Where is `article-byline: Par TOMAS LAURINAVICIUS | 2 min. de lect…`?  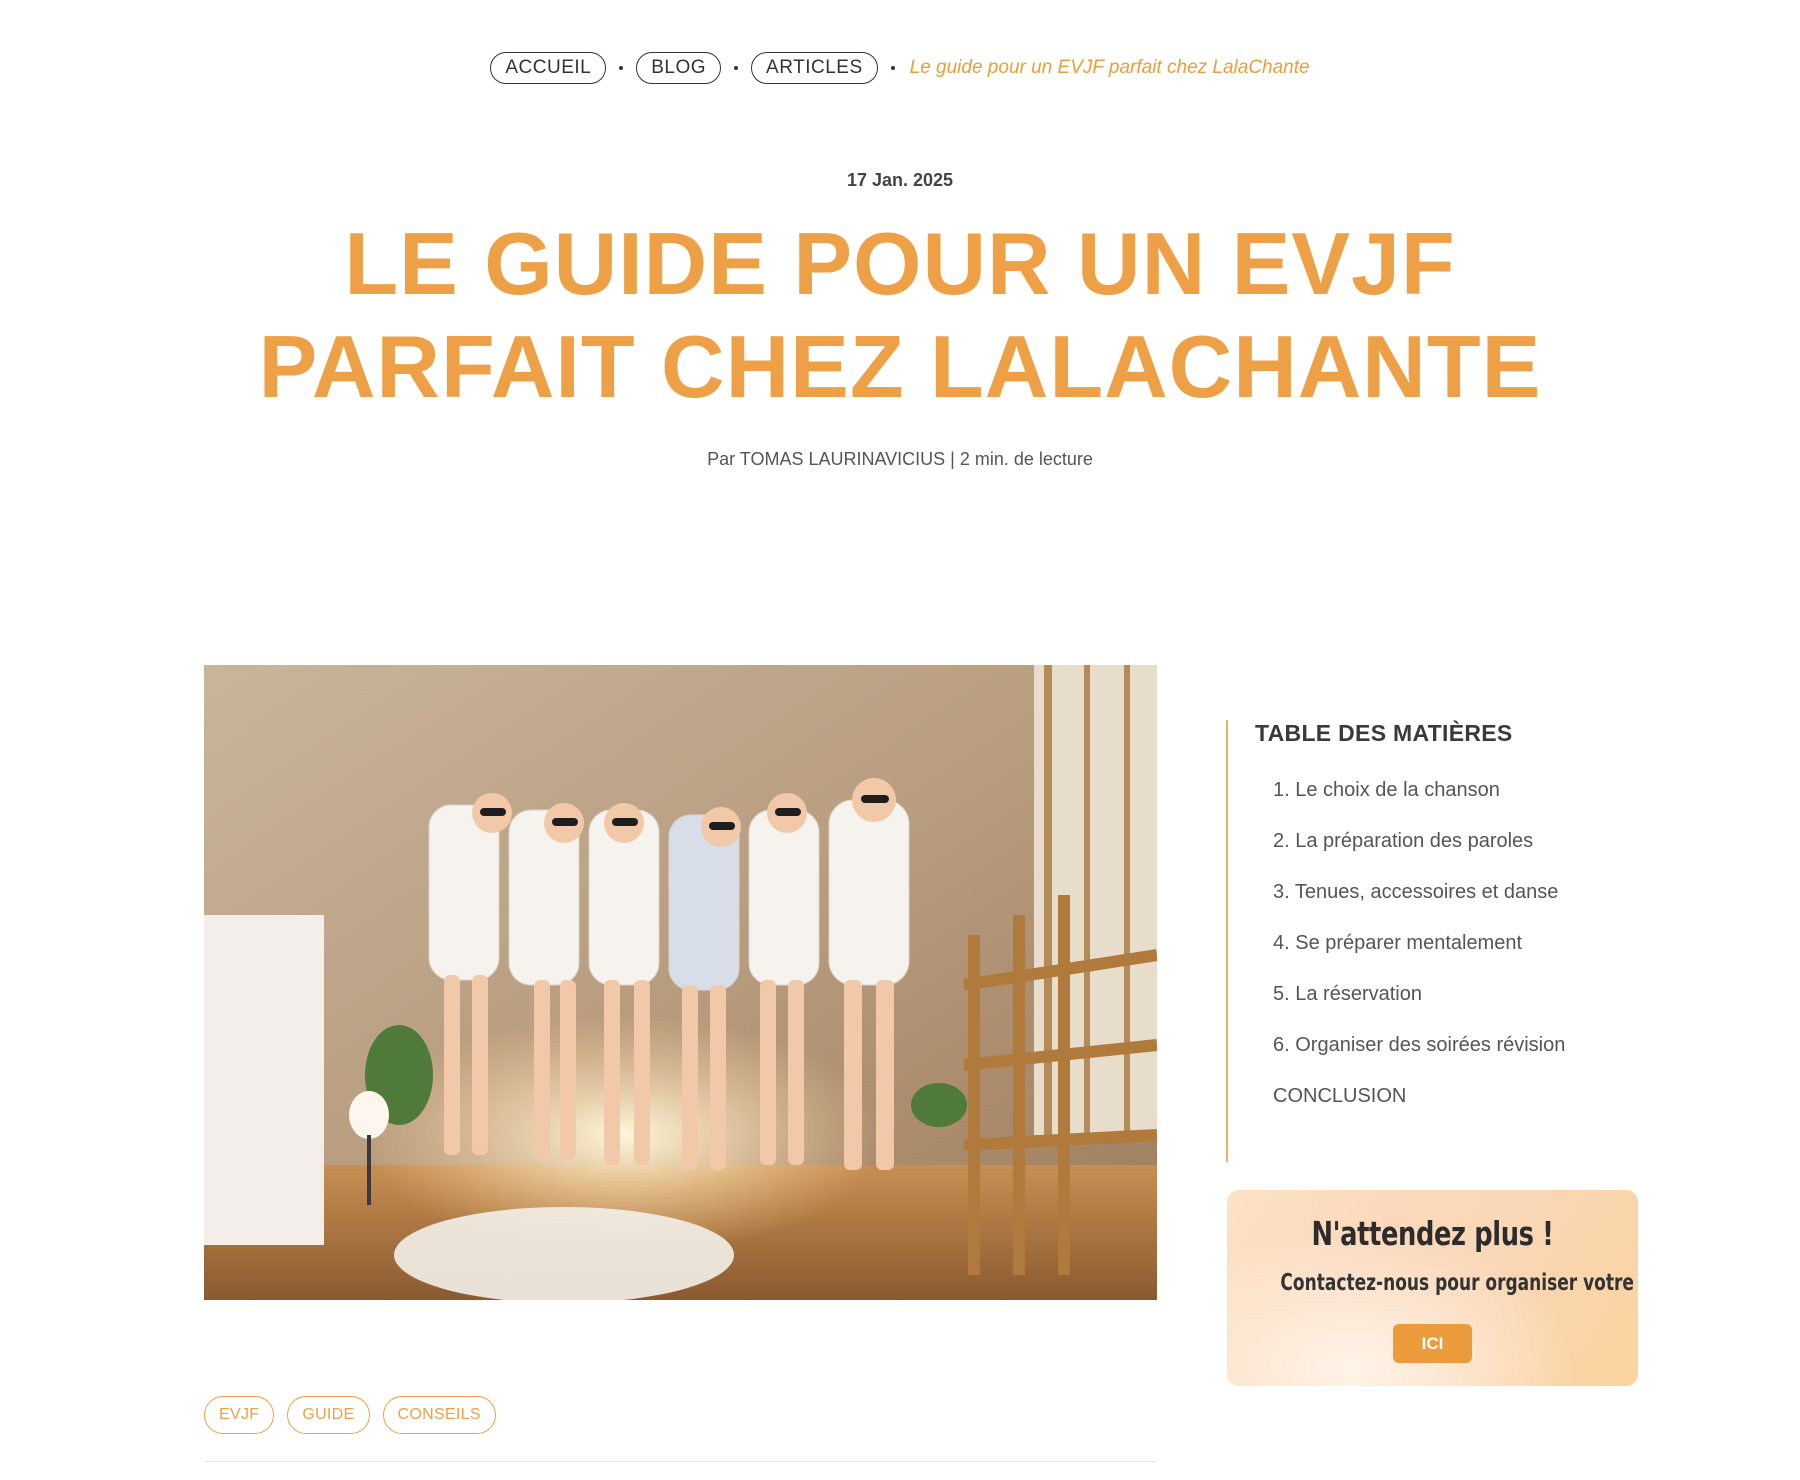 article-byline: Par TOMAS LAURINAVICIUS | 2 min. de lect… is located at coordinates (900, 459).